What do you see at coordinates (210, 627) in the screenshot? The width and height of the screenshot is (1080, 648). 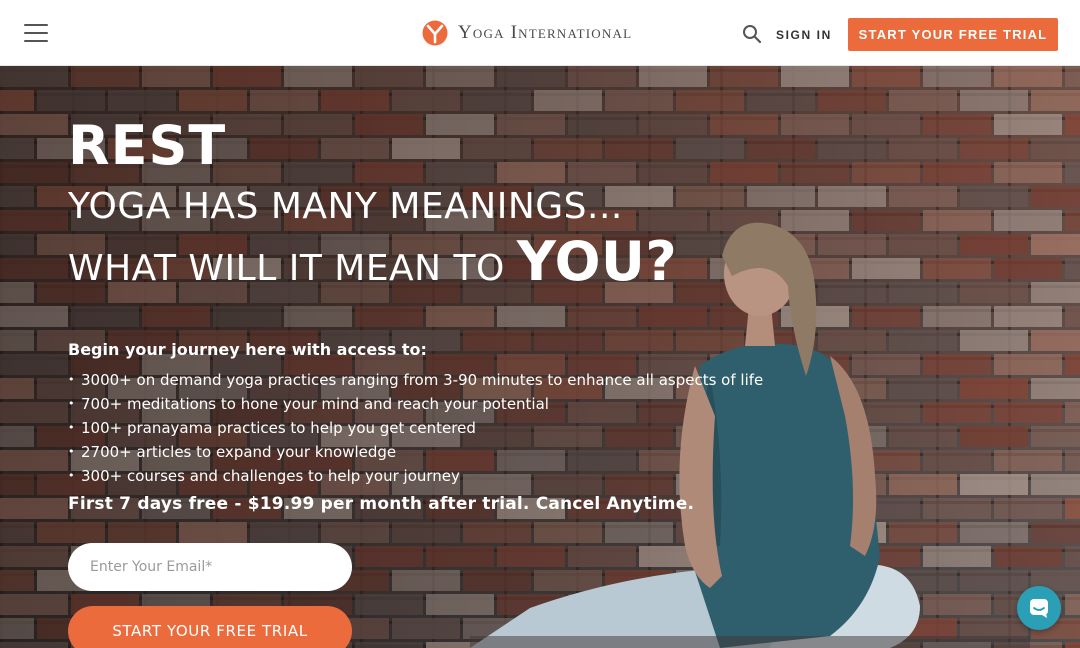 I see `hero-start-free-trial-button: START YOUR FREE TRIAL` at bounding box center [210, 627].